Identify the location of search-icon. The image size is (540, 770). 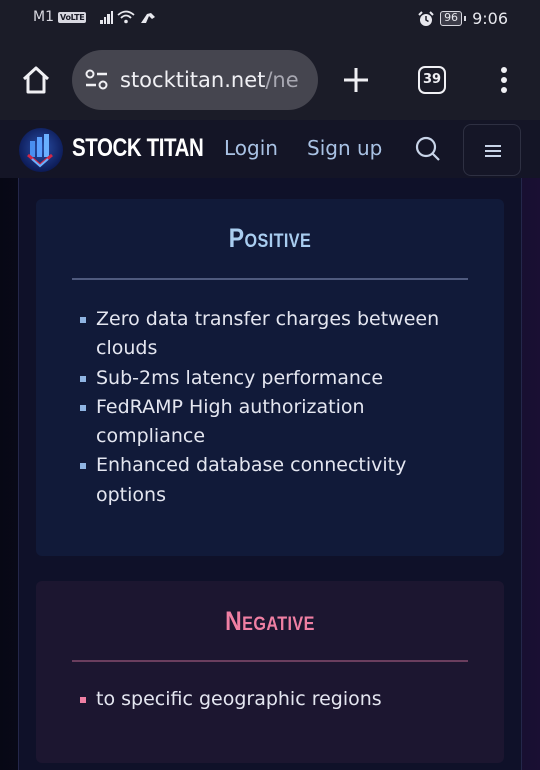
(428, 149).